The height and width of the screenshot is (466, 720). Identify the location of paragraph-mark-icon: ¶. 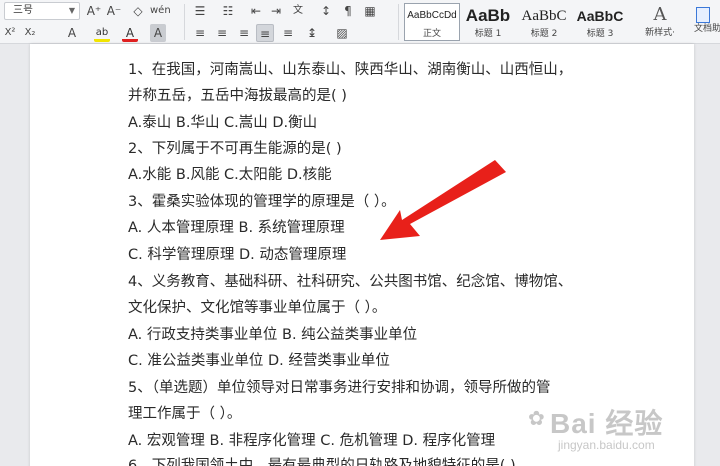
(348, 11).